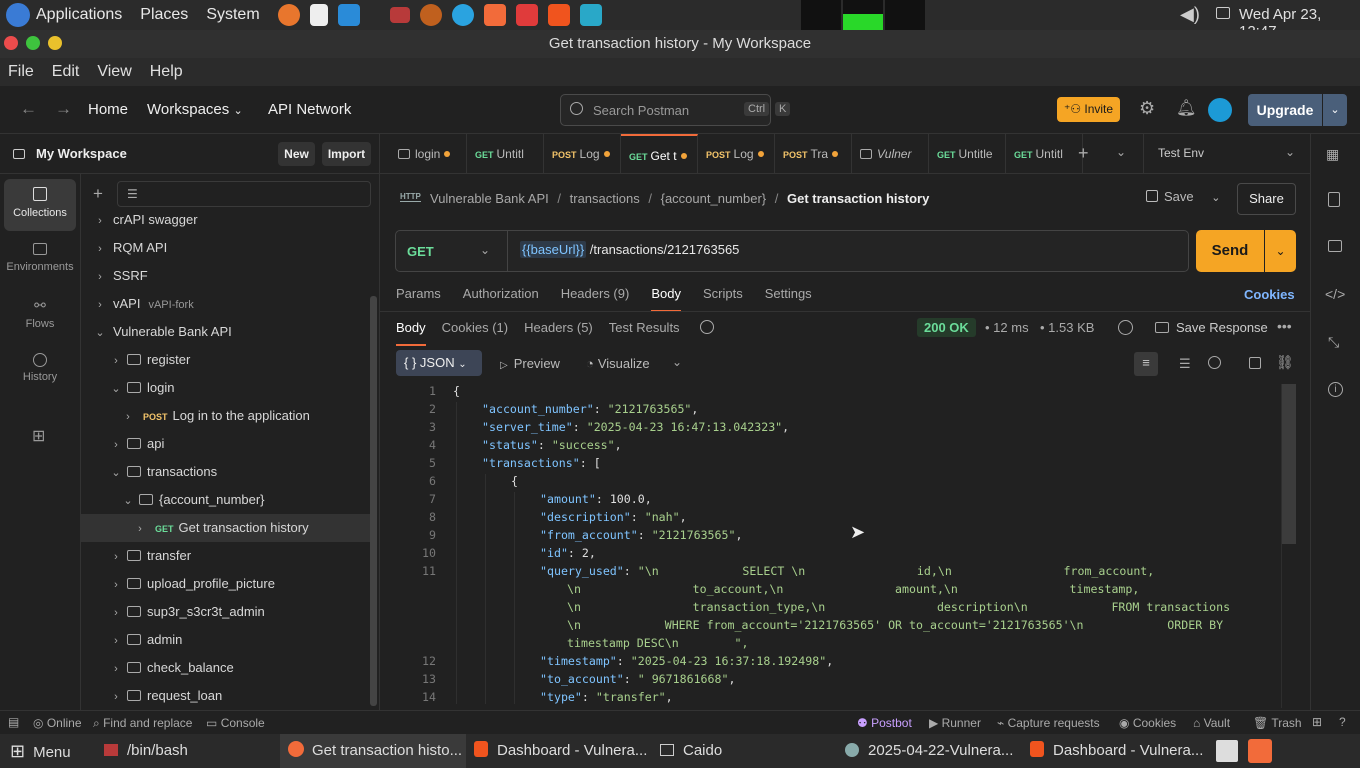  I want to click on send-button: Send, so click(1230, 251).